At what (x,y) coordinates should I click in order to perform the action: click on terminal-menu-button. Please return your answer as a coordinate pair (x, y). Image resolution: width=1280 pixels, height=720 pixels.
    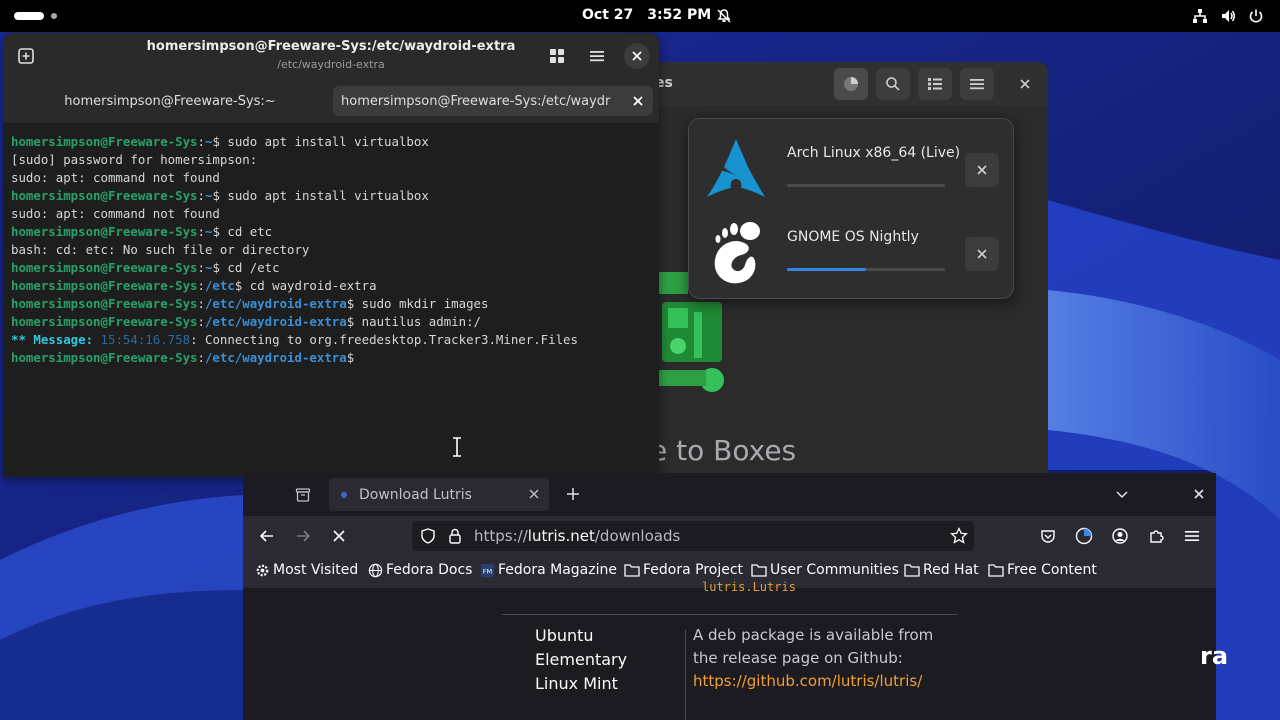
    Looking at the image, I should click on (597, 56).